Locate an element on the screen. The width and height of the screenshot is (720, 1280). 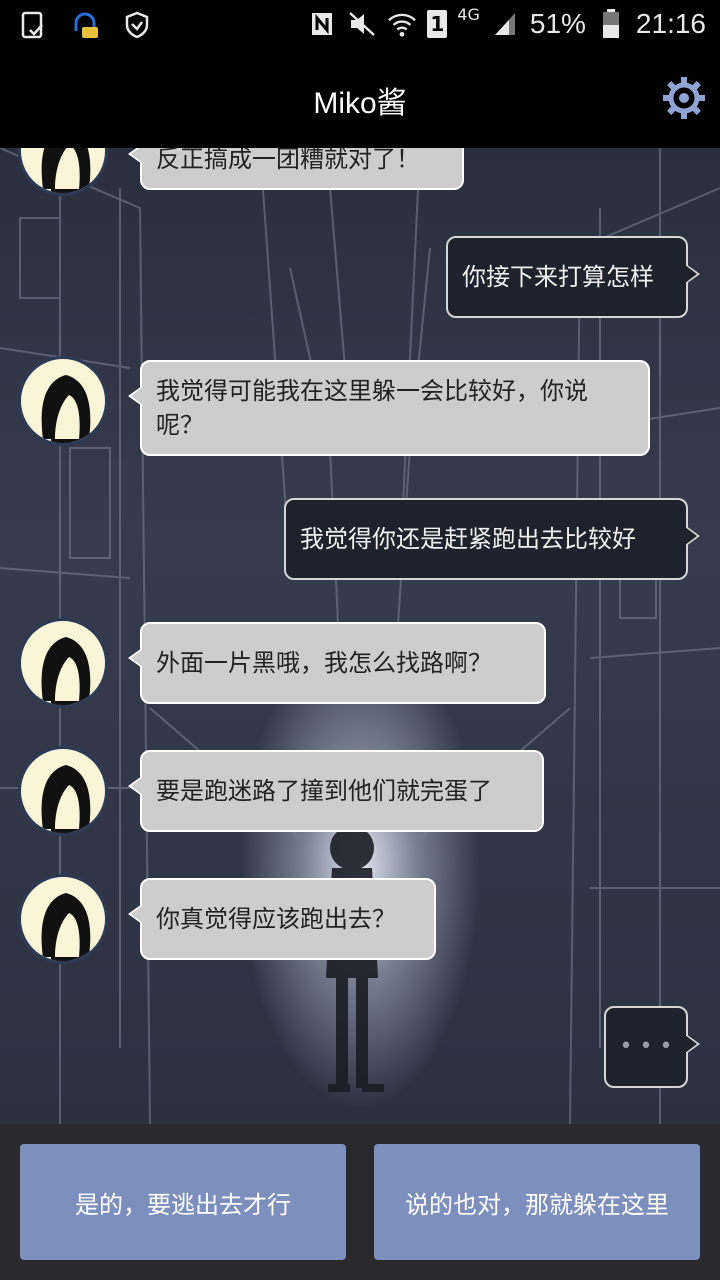
choice-bar: 是的，要逃出去才行 说的也对，那就躲在这里 is located at coordinates (360, 1202).